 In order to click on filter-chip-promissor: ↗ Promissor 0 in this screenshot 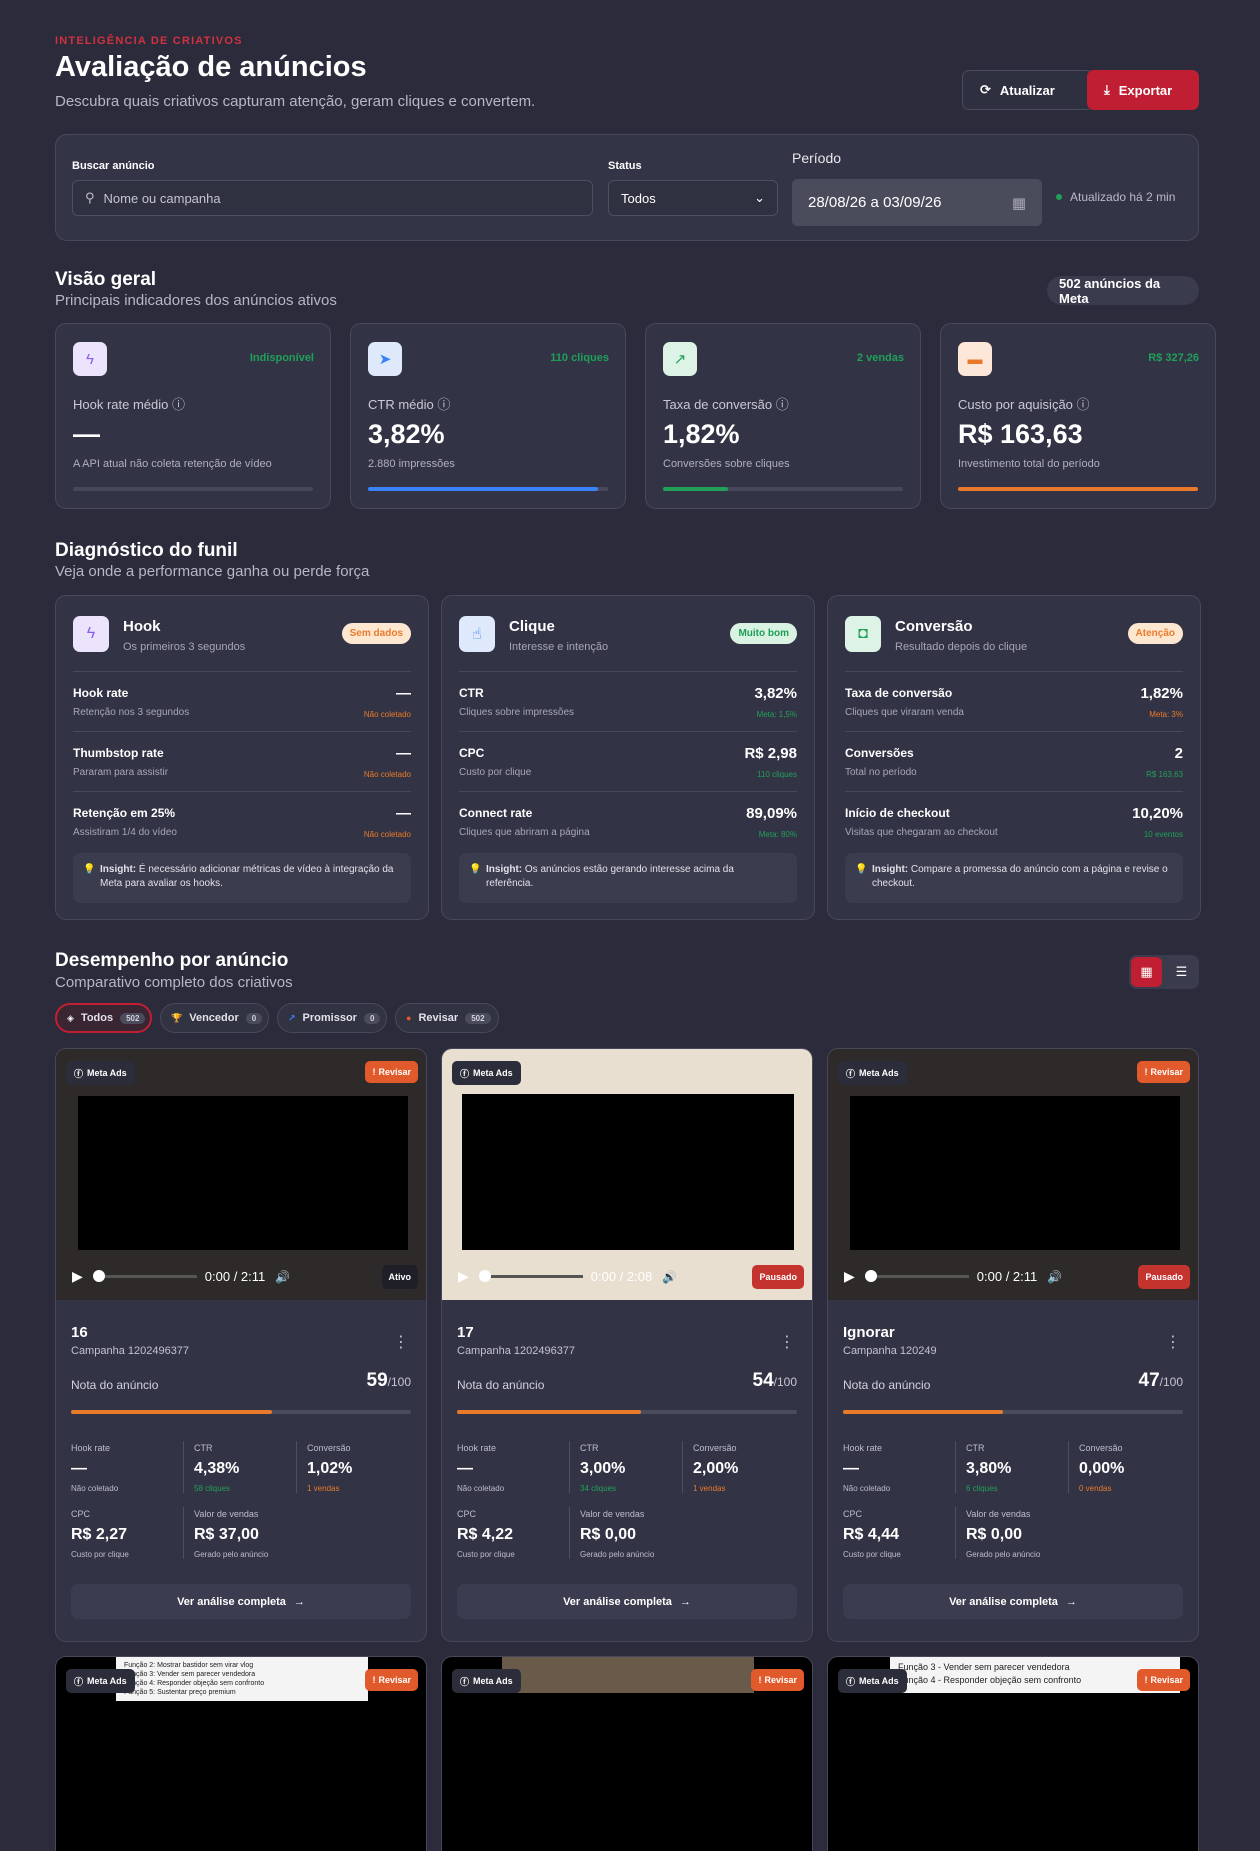, I will do `click(332, 1018)`.